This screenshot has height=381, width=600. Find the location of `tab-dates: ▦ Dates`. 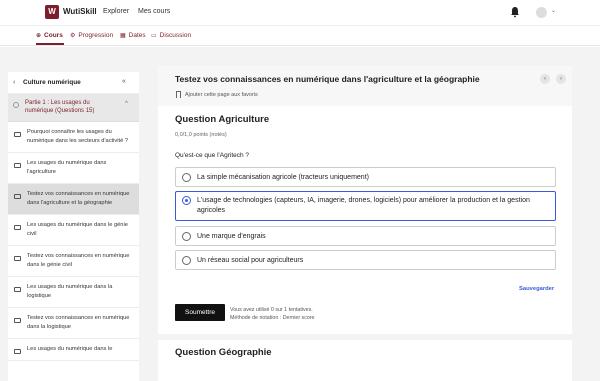

tab-dates: ▦ Dates is located at coordinates (133, 35).